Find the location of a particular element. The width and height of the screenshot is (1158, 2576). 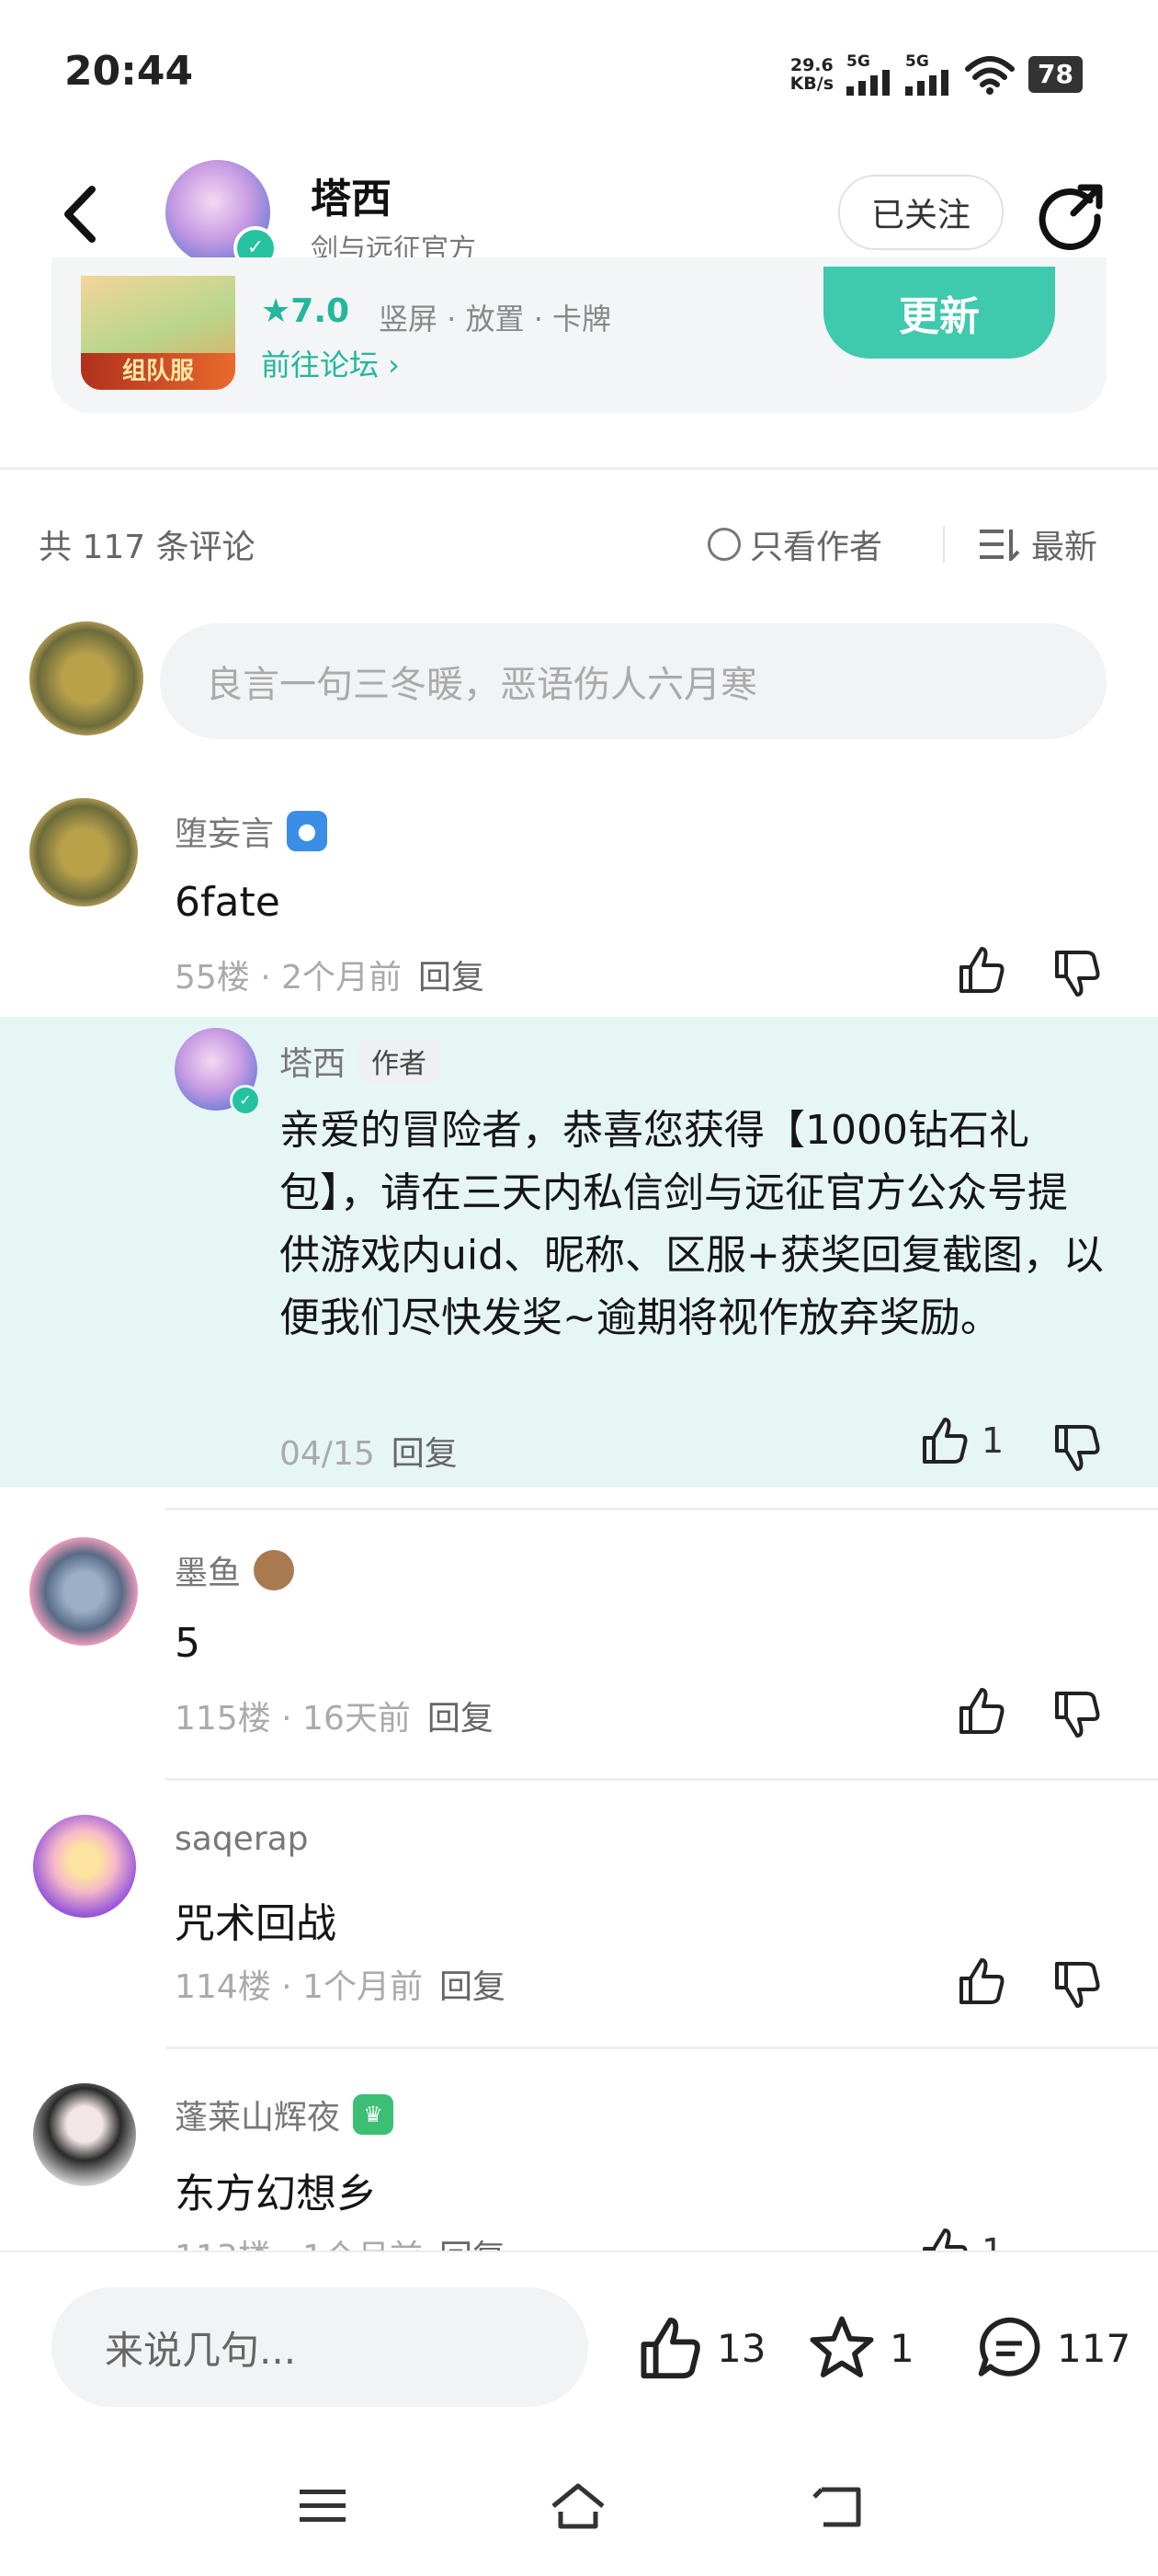

user-badge-icon is located at coordinates (275, 1570).